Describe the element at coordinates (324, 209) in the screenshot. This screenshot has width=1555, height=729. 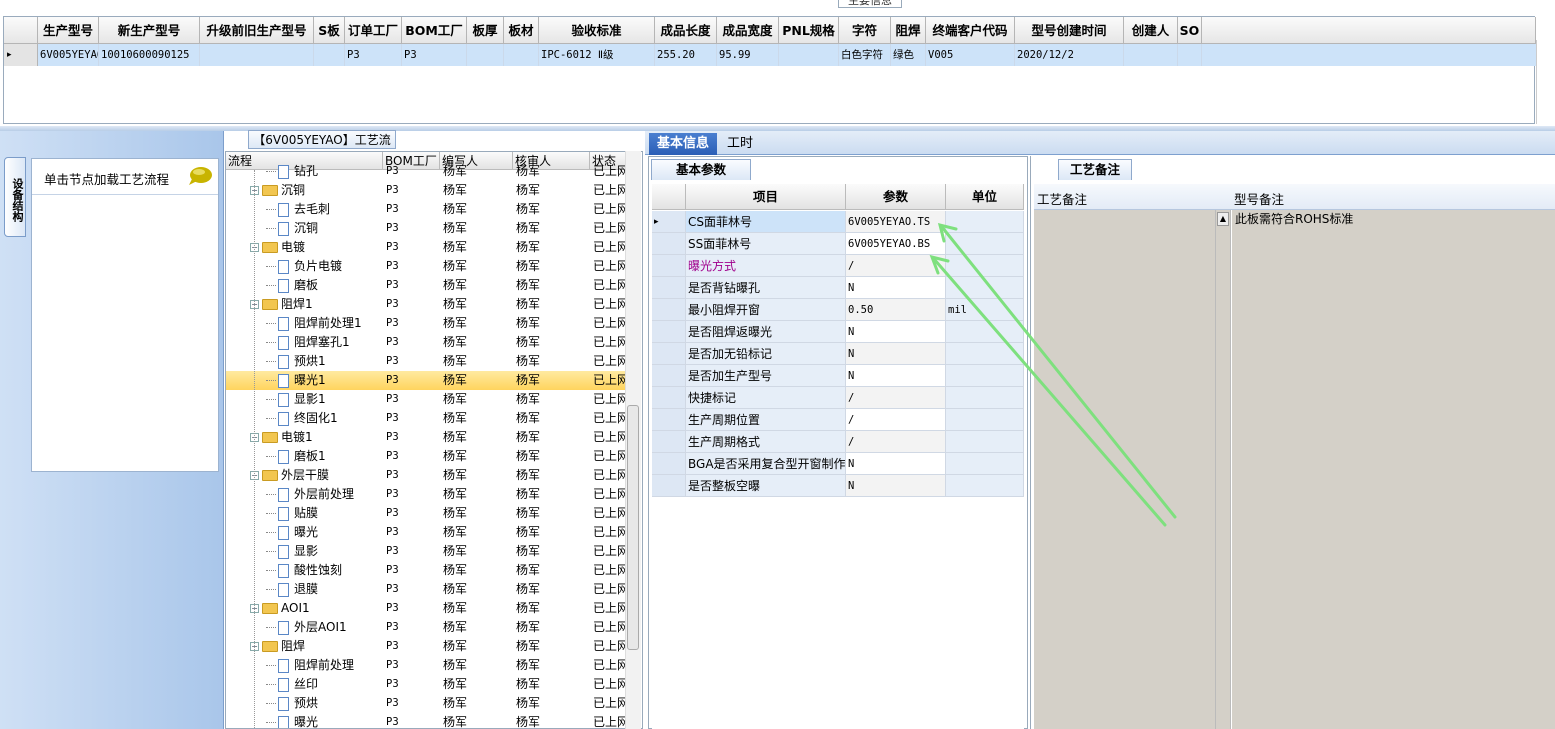
I see `tree-node: 去毛刺` at that location.